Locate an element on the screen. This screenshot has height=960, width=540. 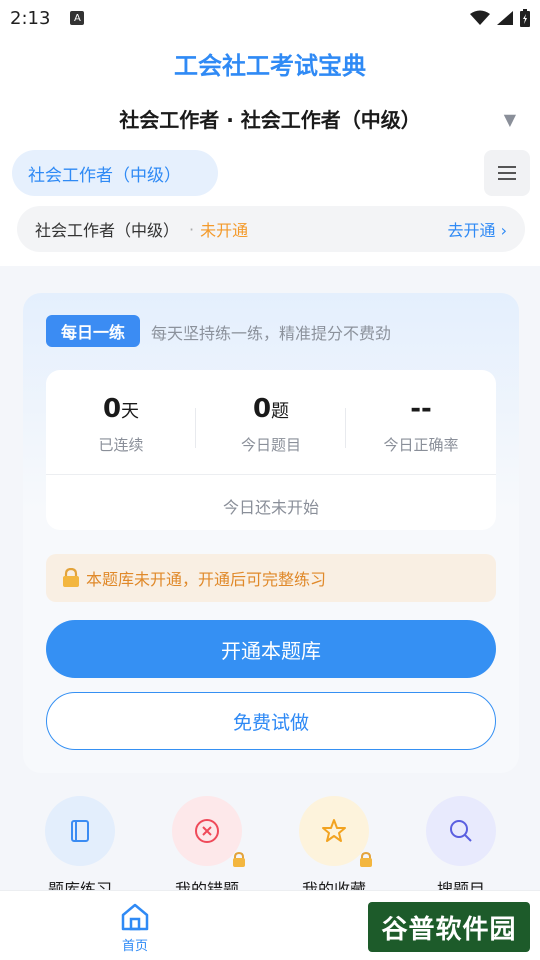
tab-home: 首页 is located at coordinates (135, 928).